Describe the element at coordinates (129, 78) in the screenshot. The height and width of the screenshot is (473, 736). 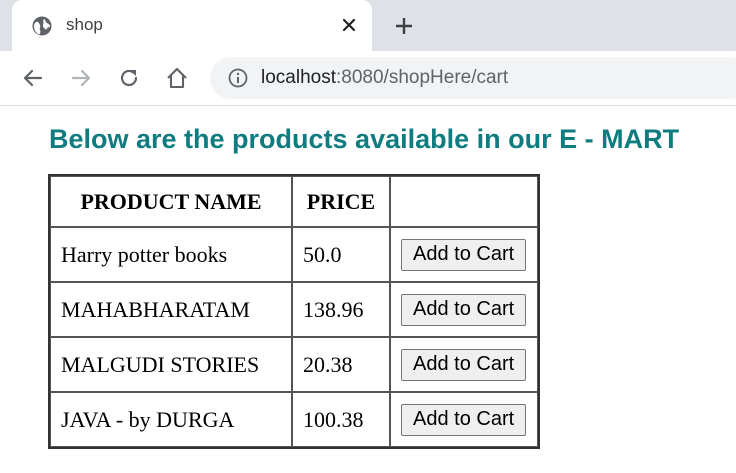
I see `reload-icon` at that location.